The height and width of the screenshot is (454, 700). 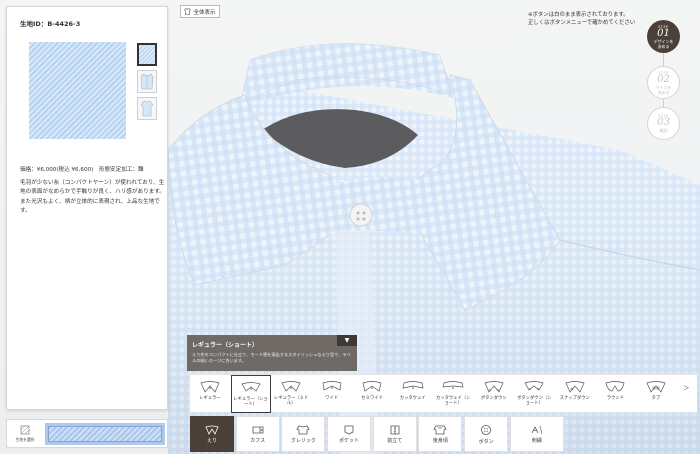 I want to click on collar-option-button-down: ボタンダウン, so click(x=494, y=394).